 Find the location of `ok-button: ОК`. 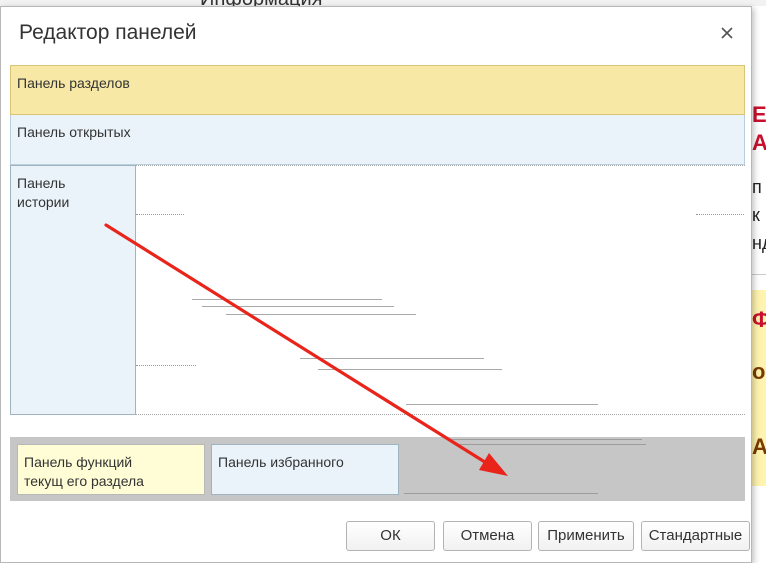

ok-button: ОК is located at coordinates (390, 536).